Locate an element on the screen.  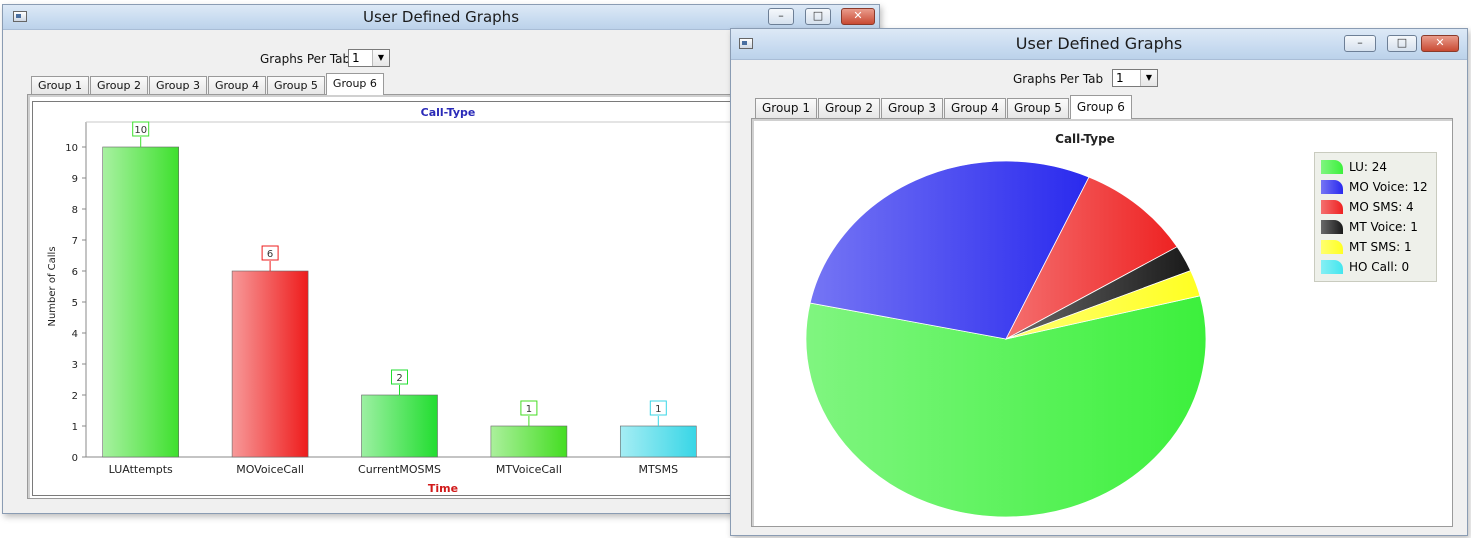
legend-label: MT Voice: 1 is located at coordinates (1383, 227).